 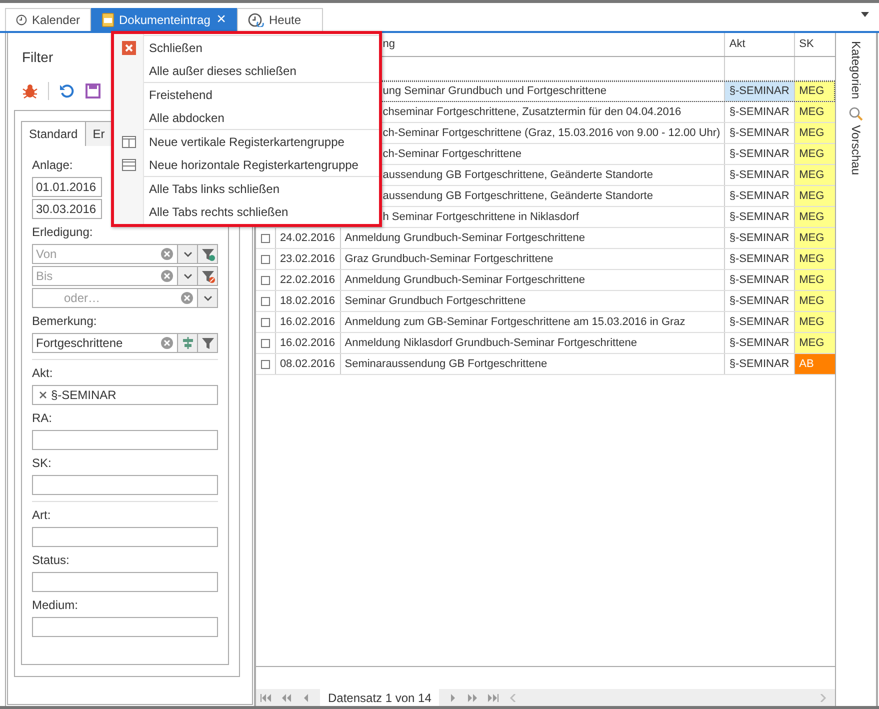 I want to click on save-icon, so click(x=93, y=91).